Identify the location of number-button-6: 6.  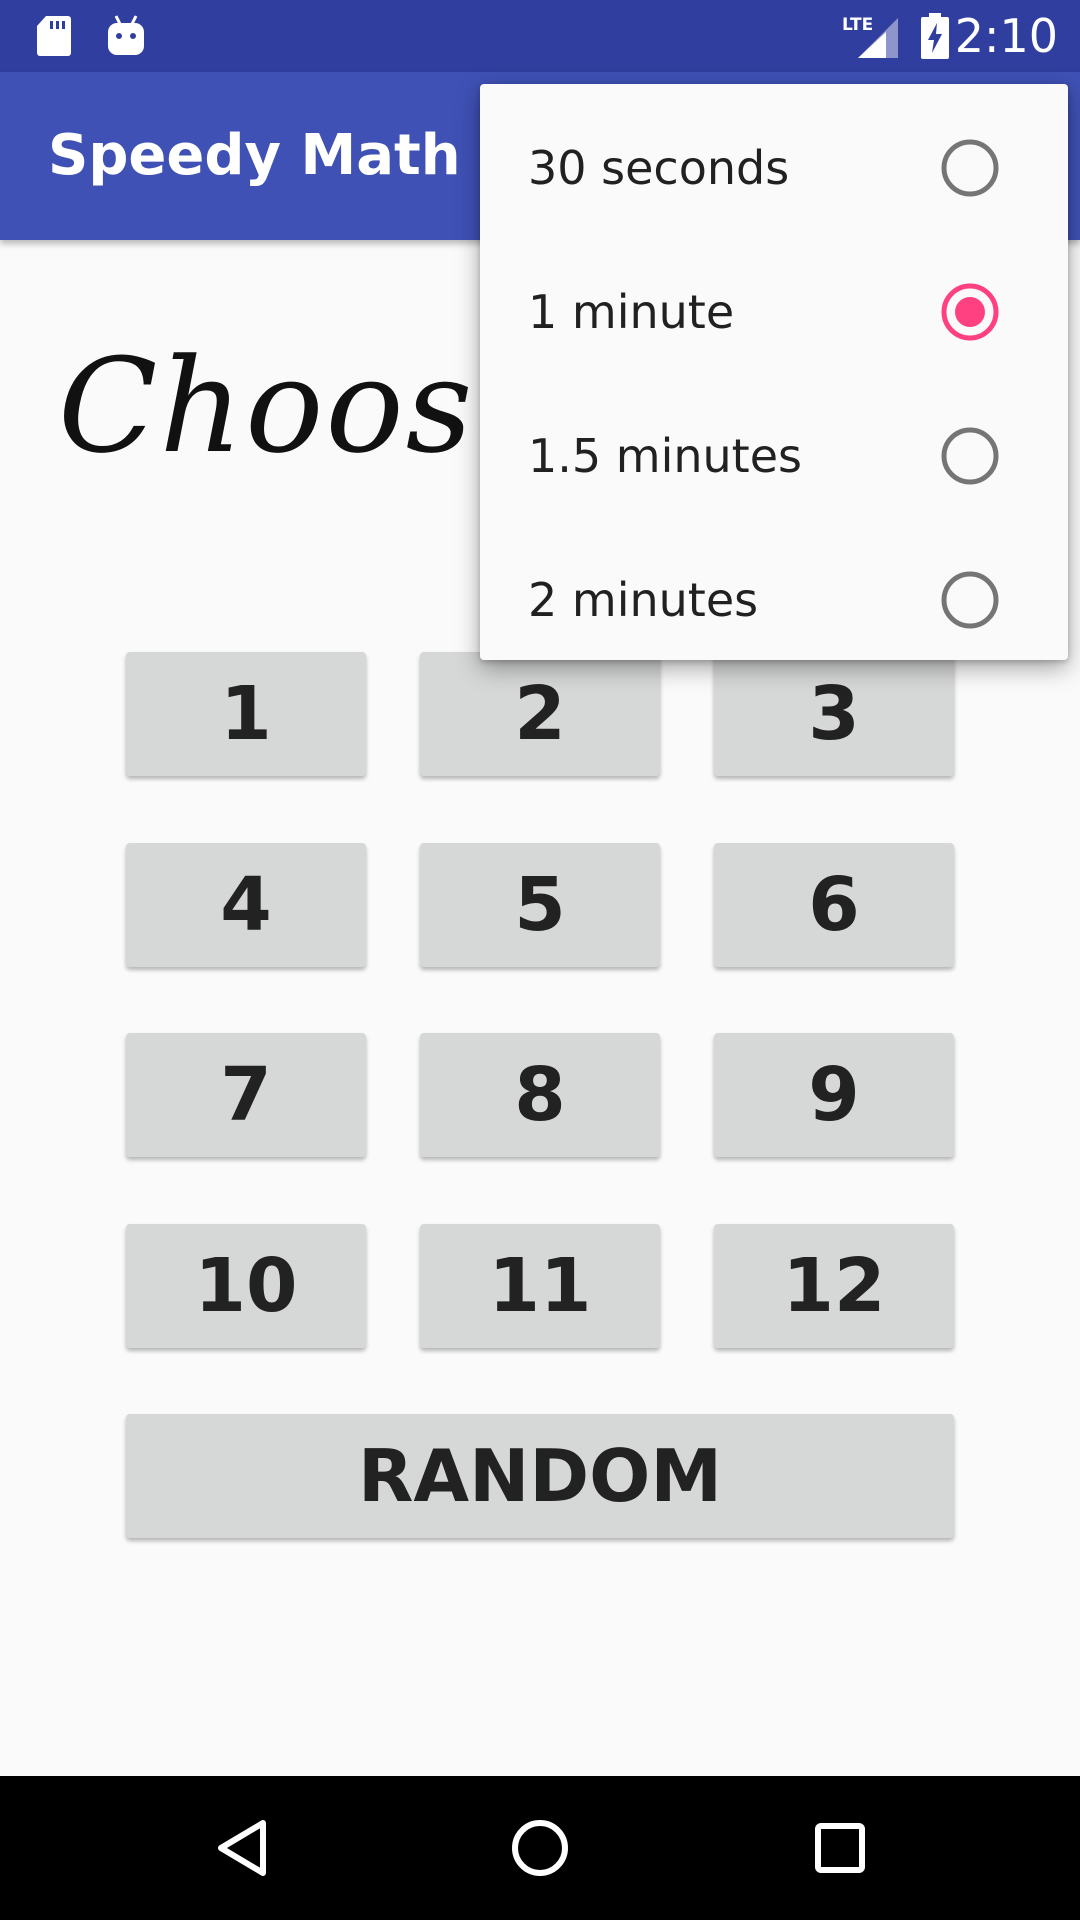
(834, 905).